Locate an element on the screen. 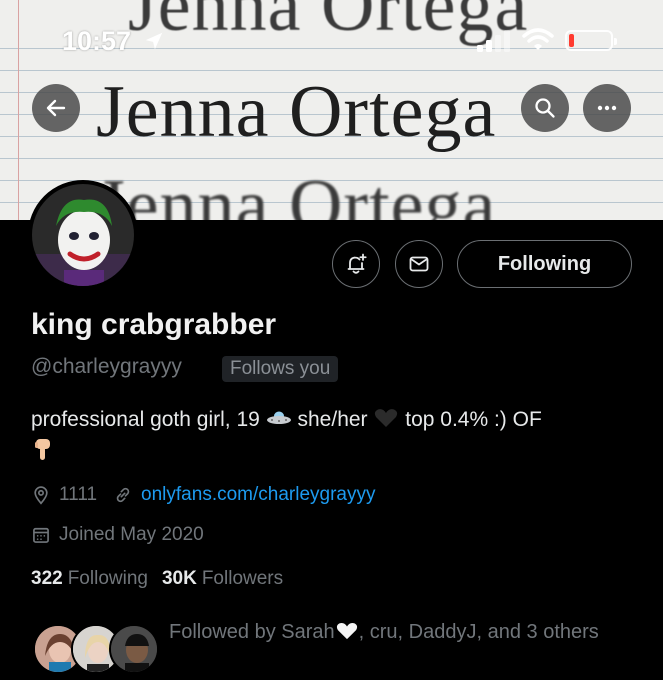 This screenshot has width=663, height=680. notifications-button is located at coordinates (356, 264).